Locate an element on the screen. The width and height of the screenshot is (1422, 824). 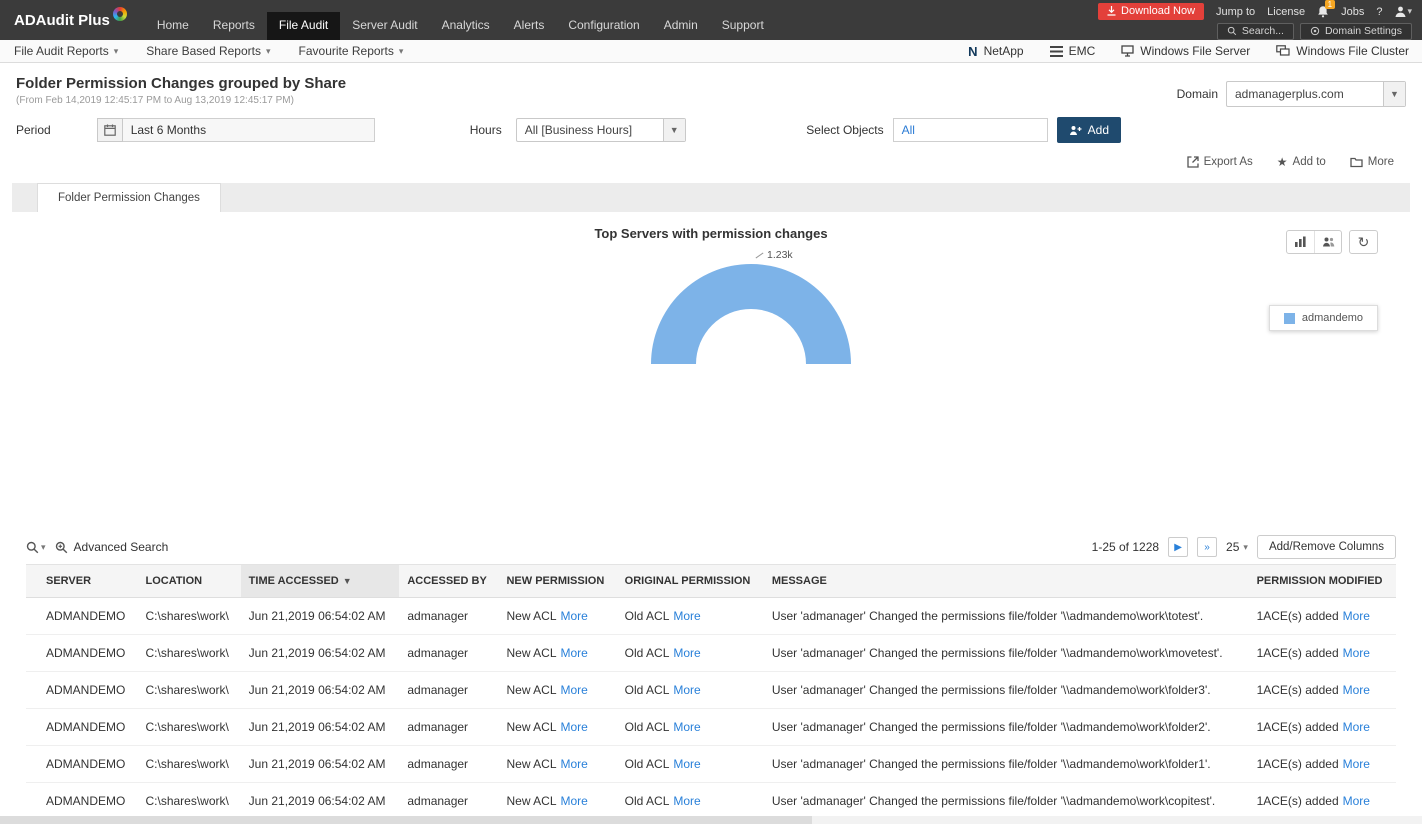
advanced-search-button: Advanced Search is located at coordinates (111, 547).